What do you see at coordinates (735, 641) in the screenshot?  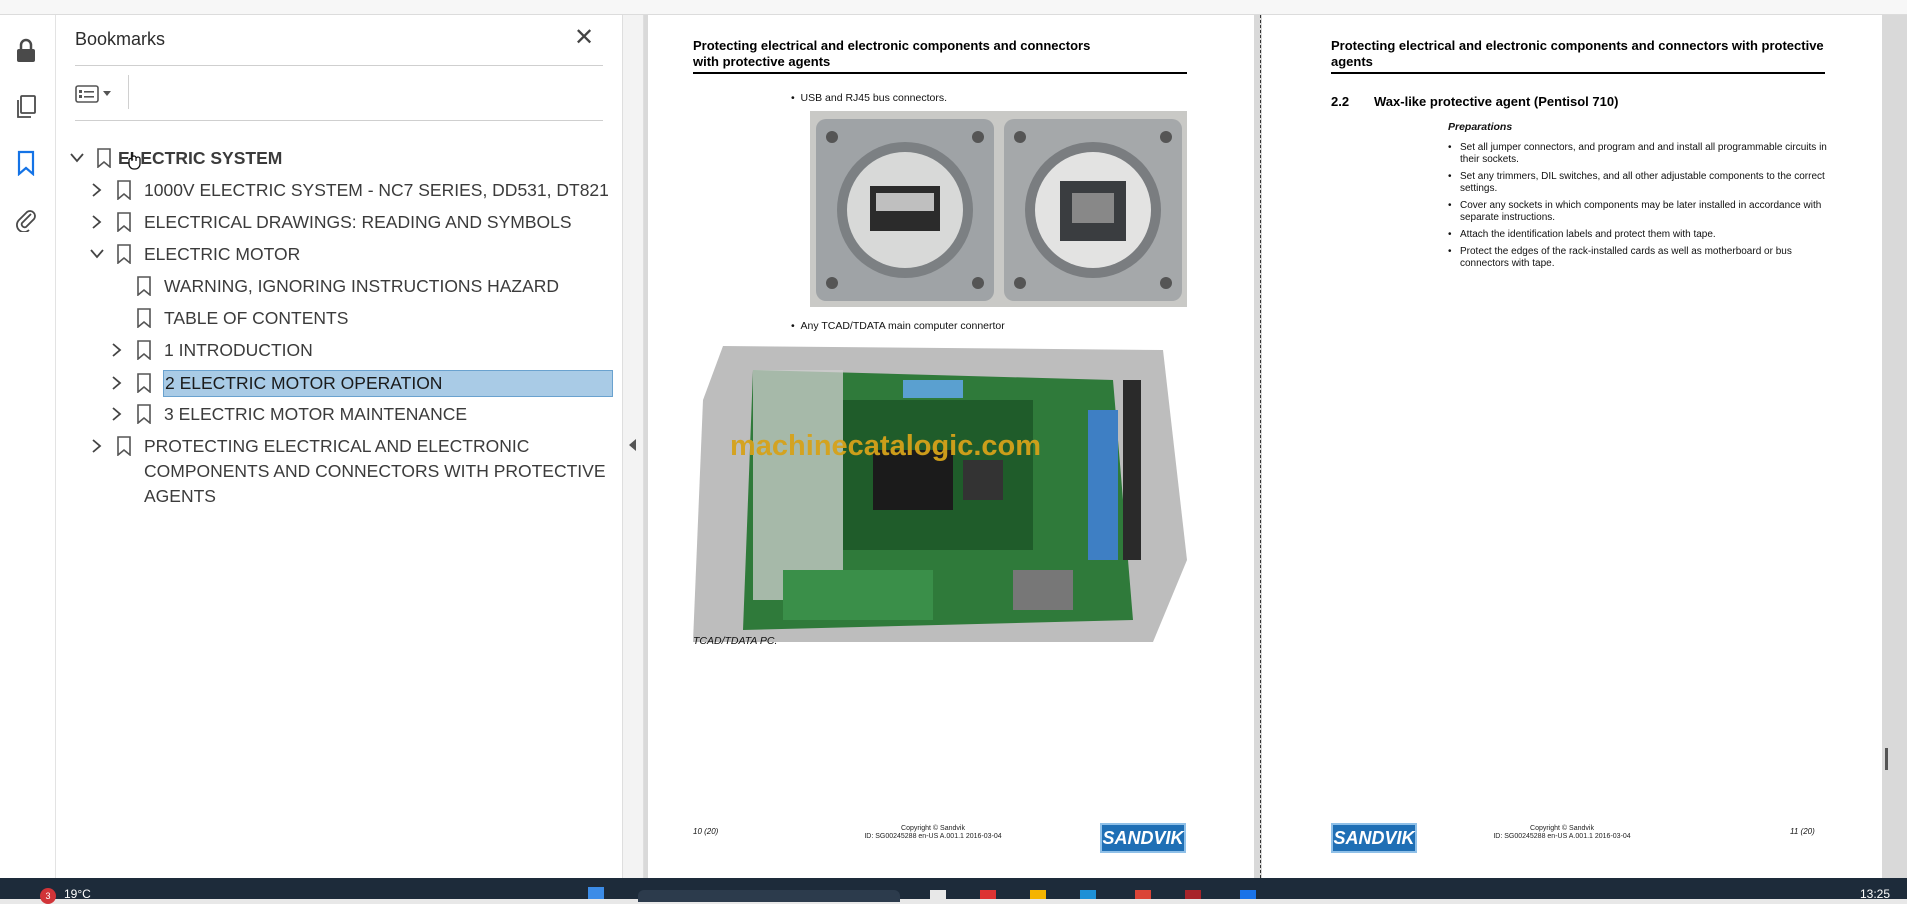 I see `figure-caption: TCAD/TDATA PC.` at bounding box center [735, 641].